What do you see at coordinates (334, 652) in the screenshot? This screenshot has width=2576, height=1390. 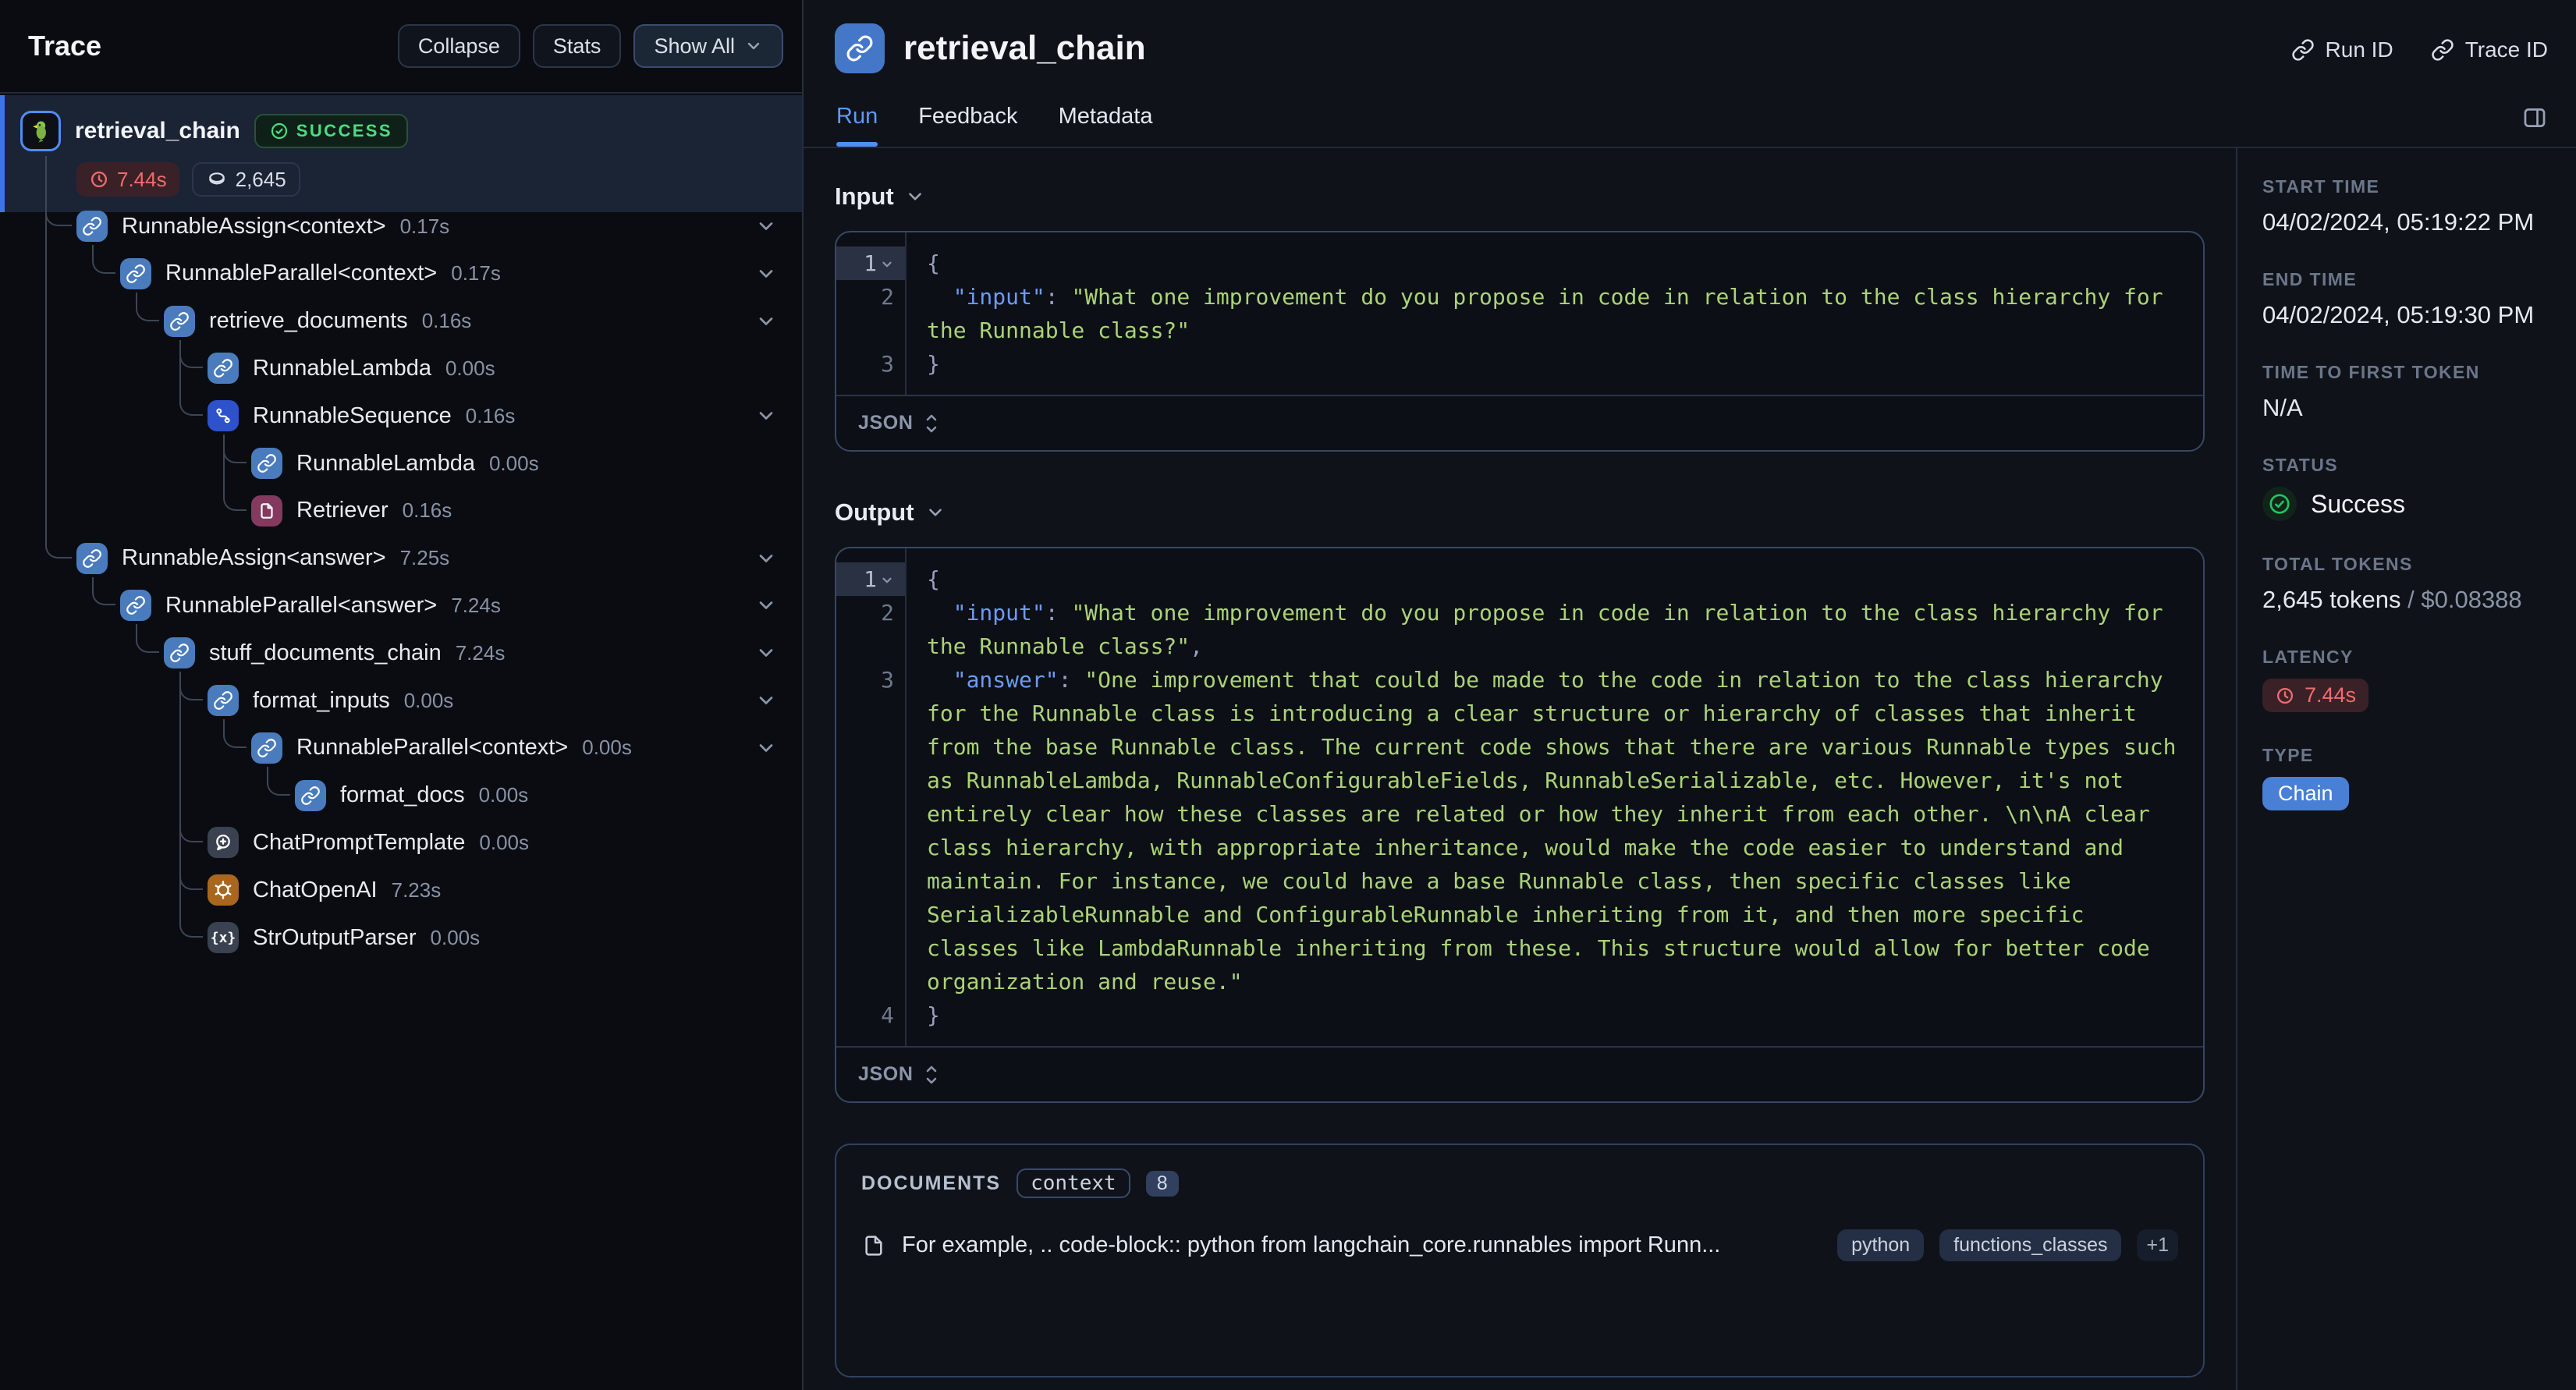 I see `trace-tree-node: stuff_documents_chain 7.24s` at bounding box center [334, 652].